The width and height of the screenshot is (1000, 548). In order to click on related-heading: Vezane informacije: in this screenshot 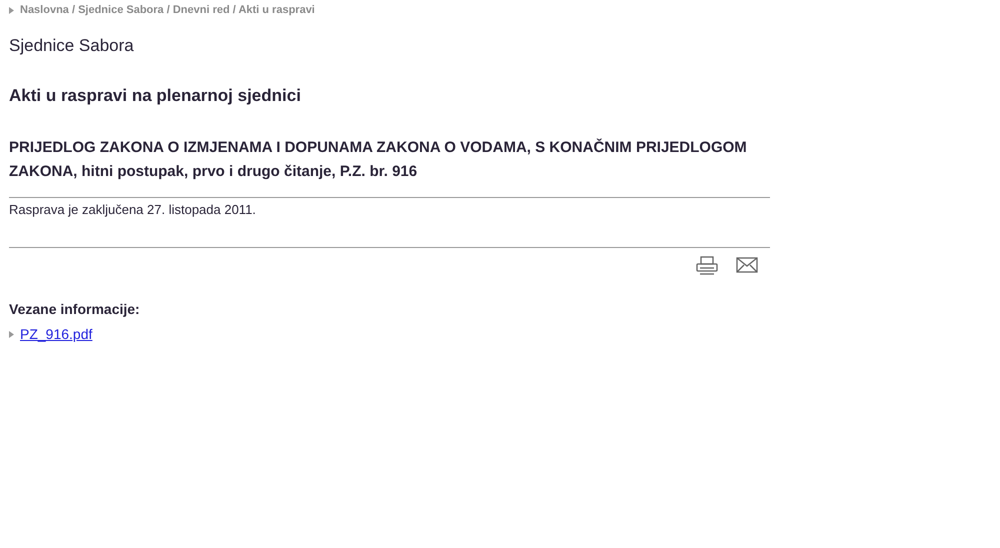, I will do `click(75, 309)`.